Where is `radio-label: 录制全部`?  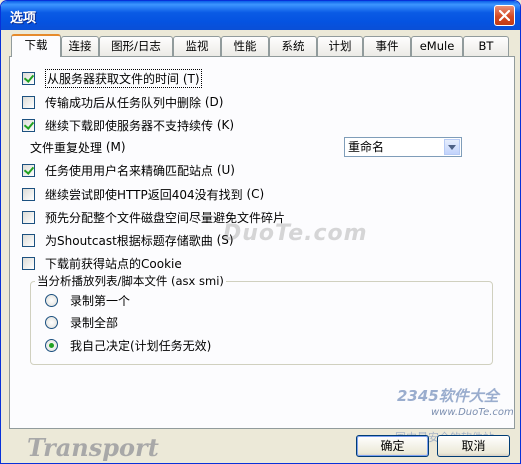 radio-label: 录制全部 is located at coordinates (94, 322).